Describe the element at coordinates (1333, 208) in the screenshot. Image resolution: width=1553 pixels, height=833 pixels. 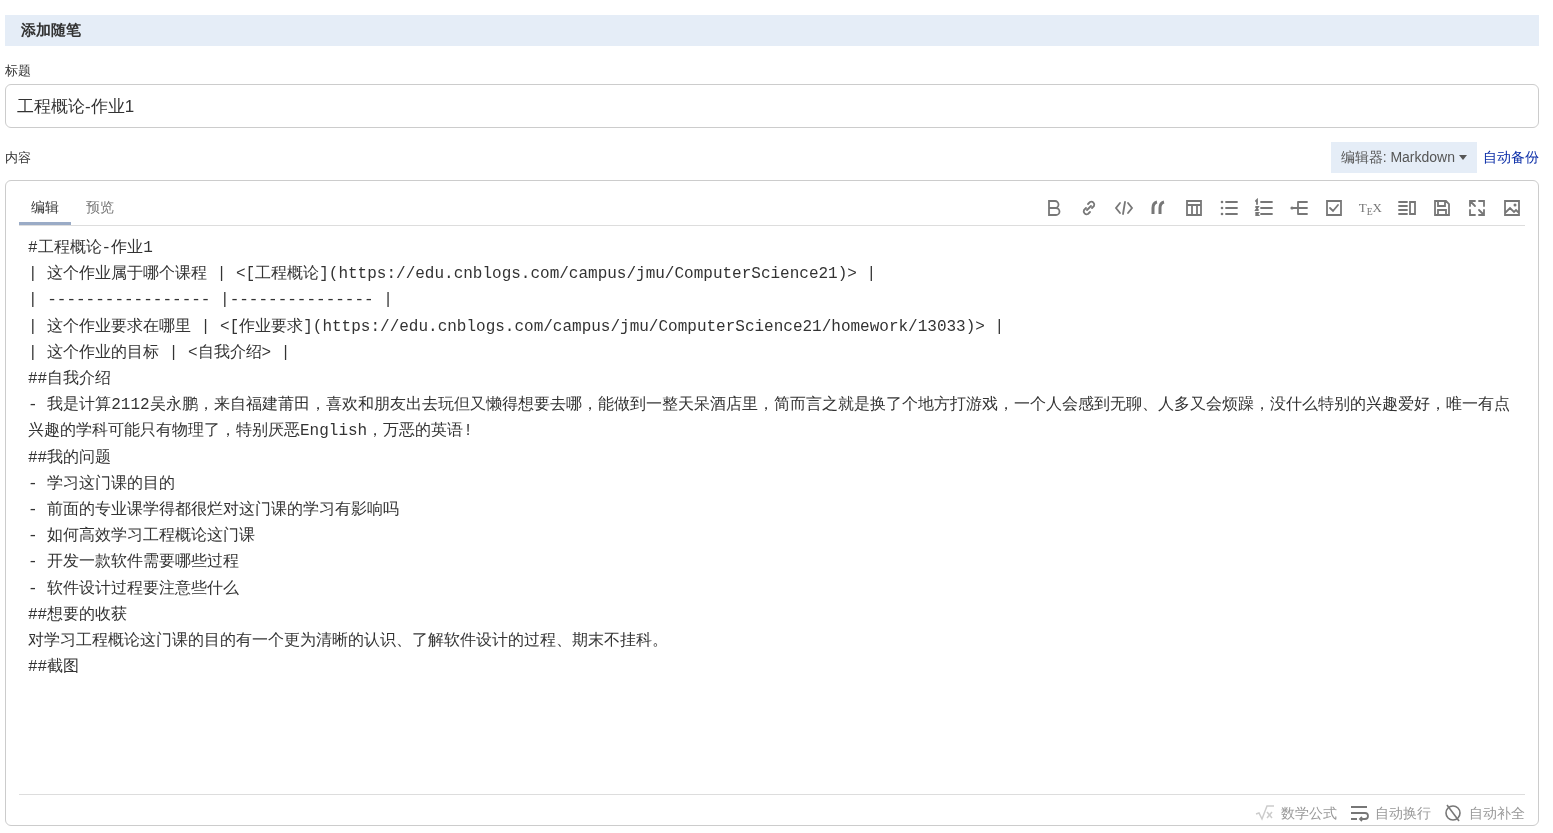
I see `checkbox-icon` at that location.